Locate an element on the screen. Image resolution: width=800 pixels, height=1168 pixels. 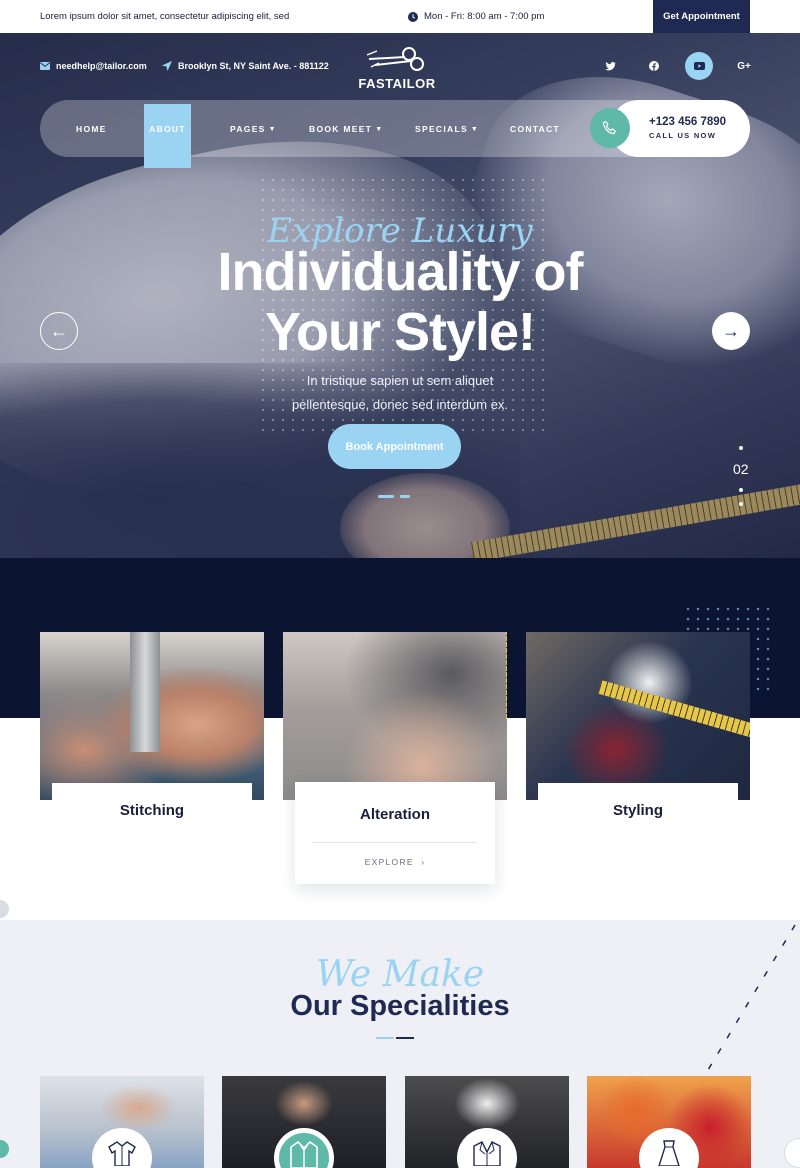
dress-icon-circle is located at coordinates (669, 1148).